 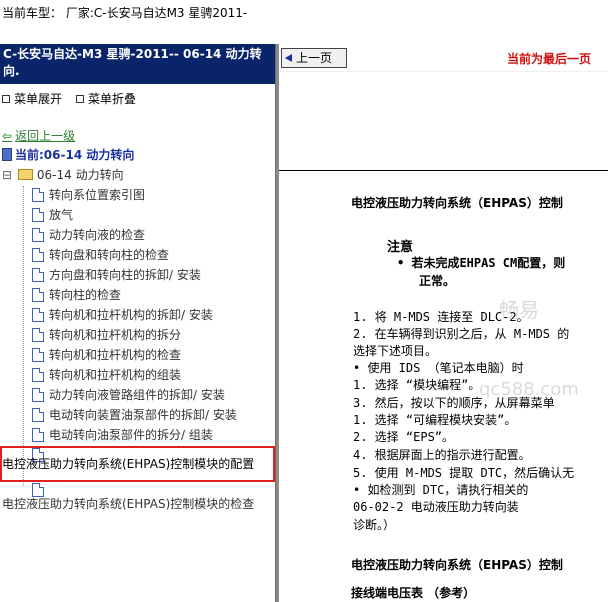 I want to click on tree-item: 动力转向液的检查, so click(x=88, y=235).